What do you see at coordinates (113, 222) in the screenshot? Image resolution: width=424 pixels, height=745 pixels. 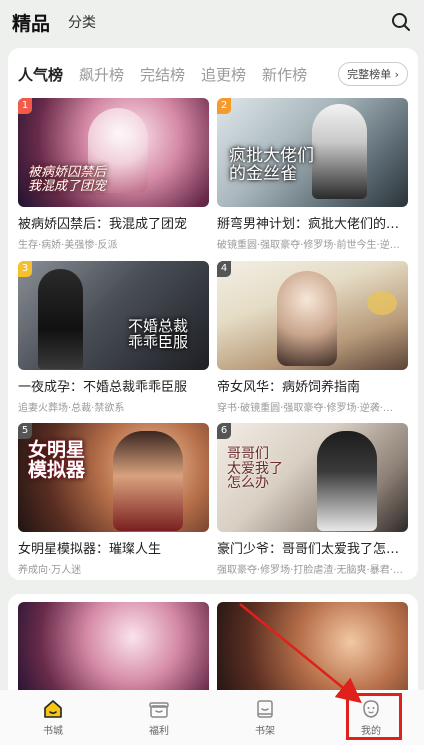 I see `book-title: 被病娇囚禁后：我混成了团宠` at bounding box center [113, 222].